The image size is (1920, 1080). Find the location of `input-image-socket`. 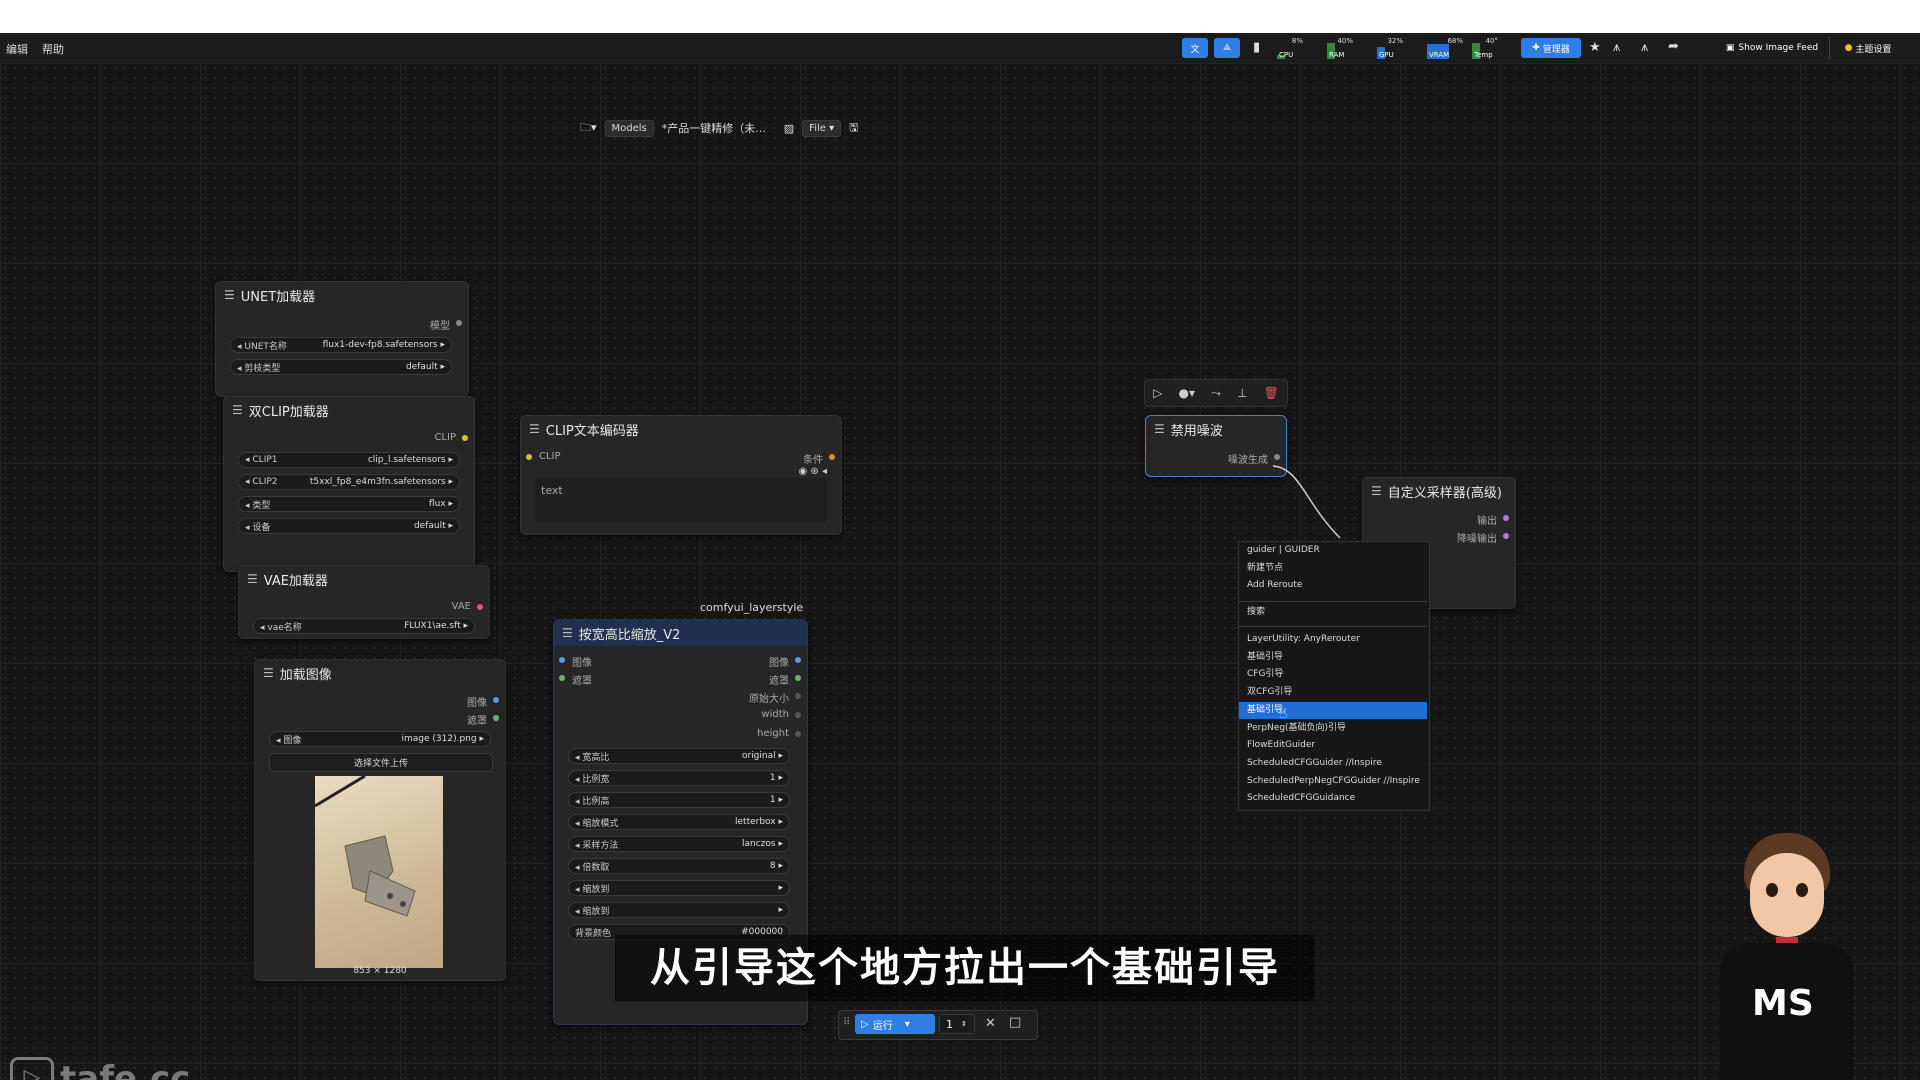

input-image-socket is located at coordinates (562, 660).